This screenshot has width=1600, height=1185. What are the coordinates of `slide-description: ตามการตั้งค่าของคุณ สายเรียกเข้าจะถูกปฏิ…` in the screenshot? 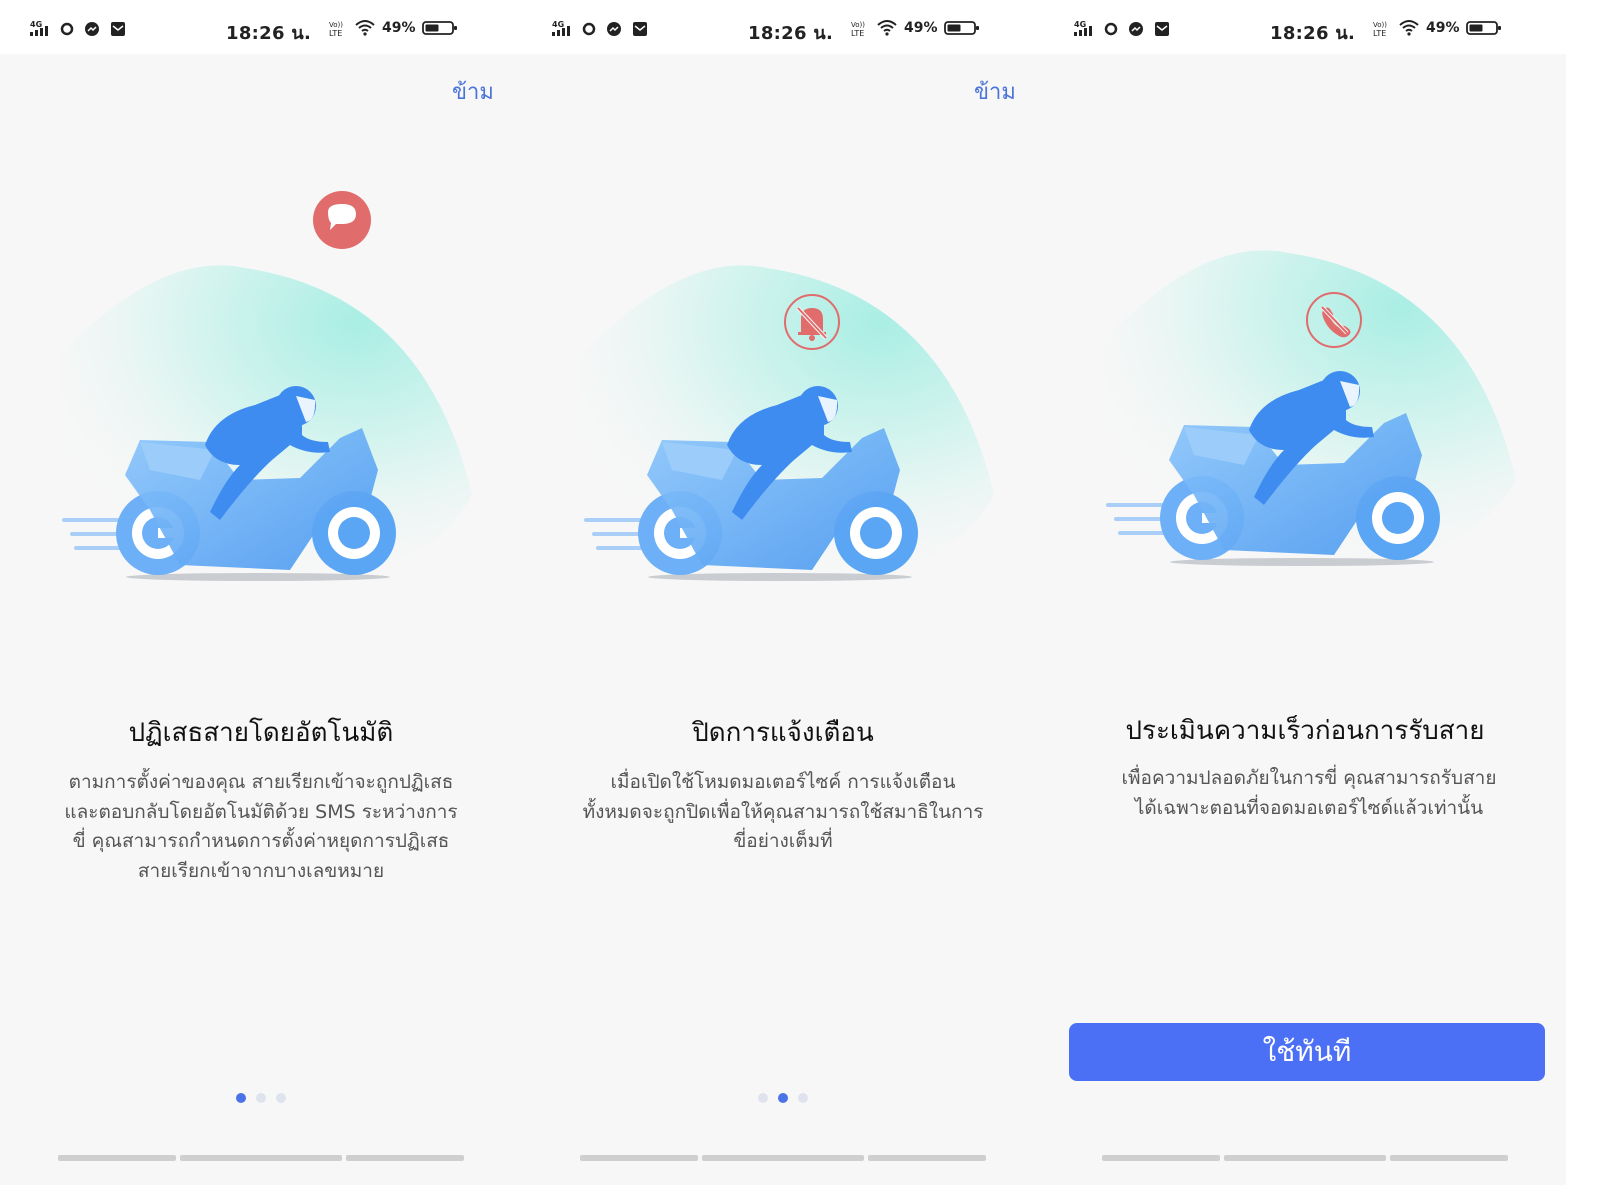 It's located at (261, 826).